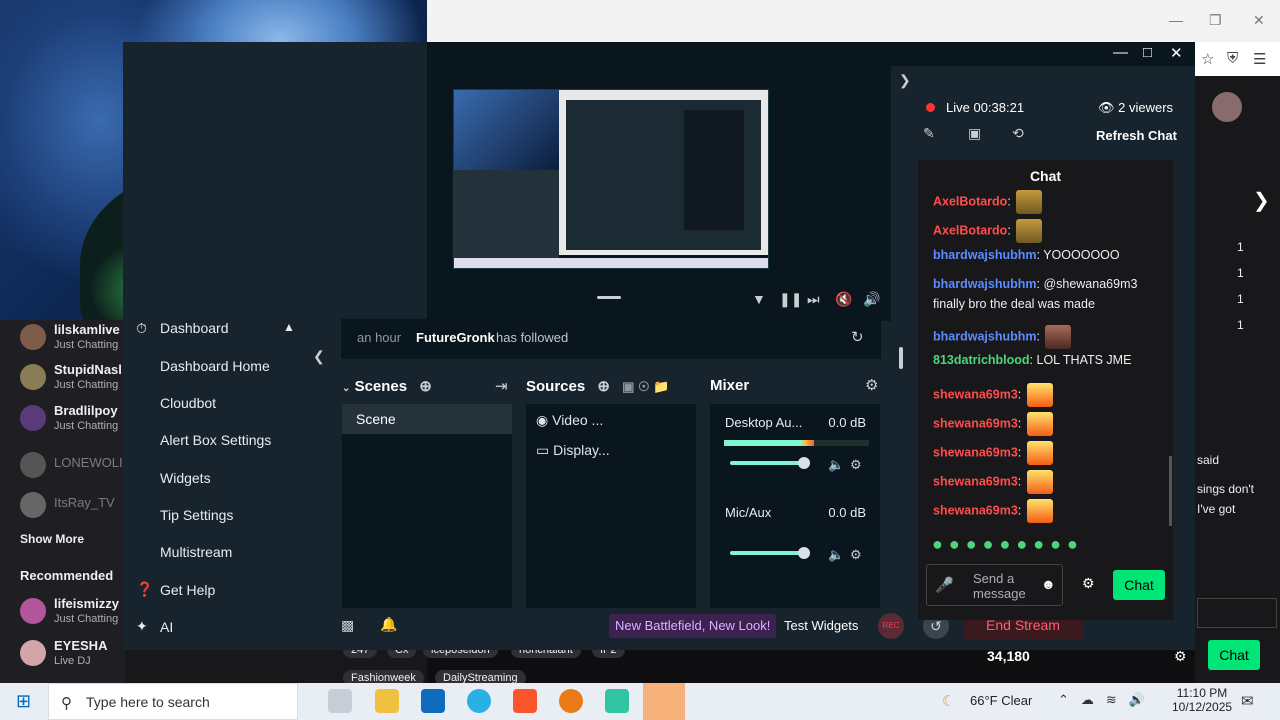  What do you see at coordinates (617, 701) in the screenshot?
I see `app-icon` at bounding box center [617, 701].